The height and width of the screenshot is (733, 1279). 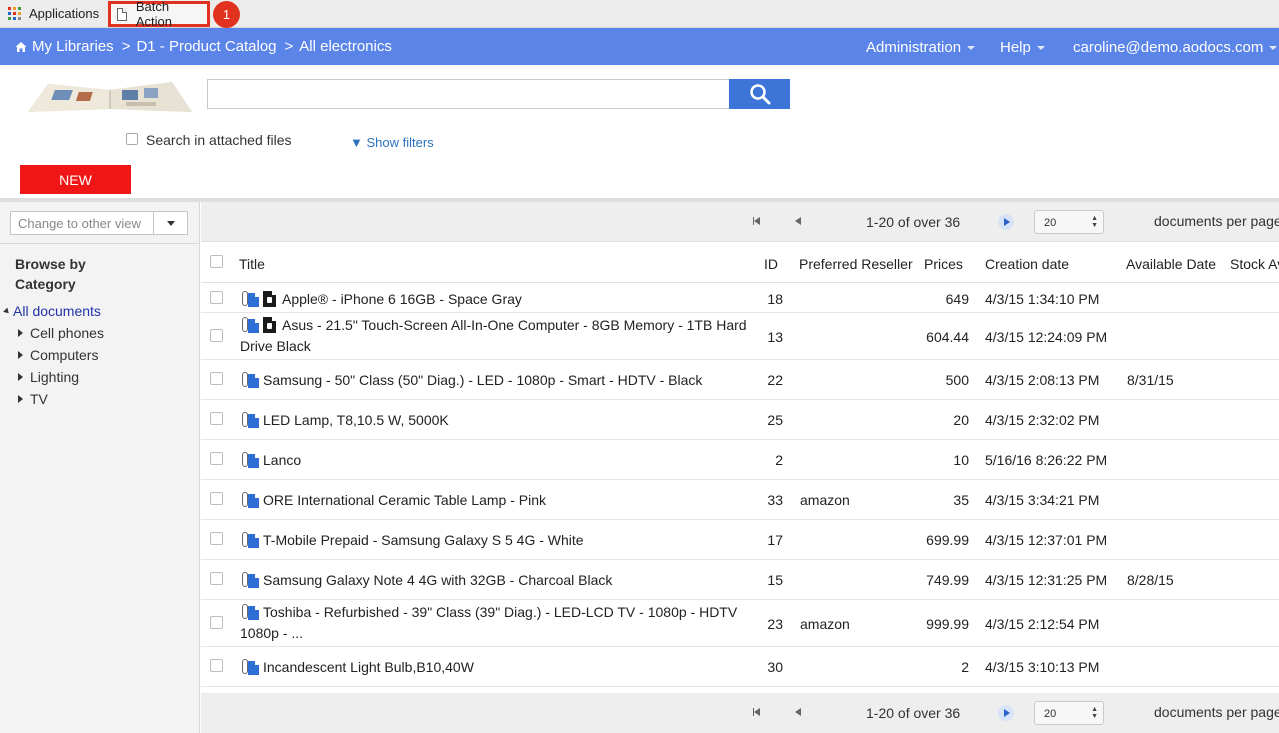 What do you see at coordinates (921, 47) in the screenshot?
I see `administration-menu: Administration` at bounding box center [921, 47].